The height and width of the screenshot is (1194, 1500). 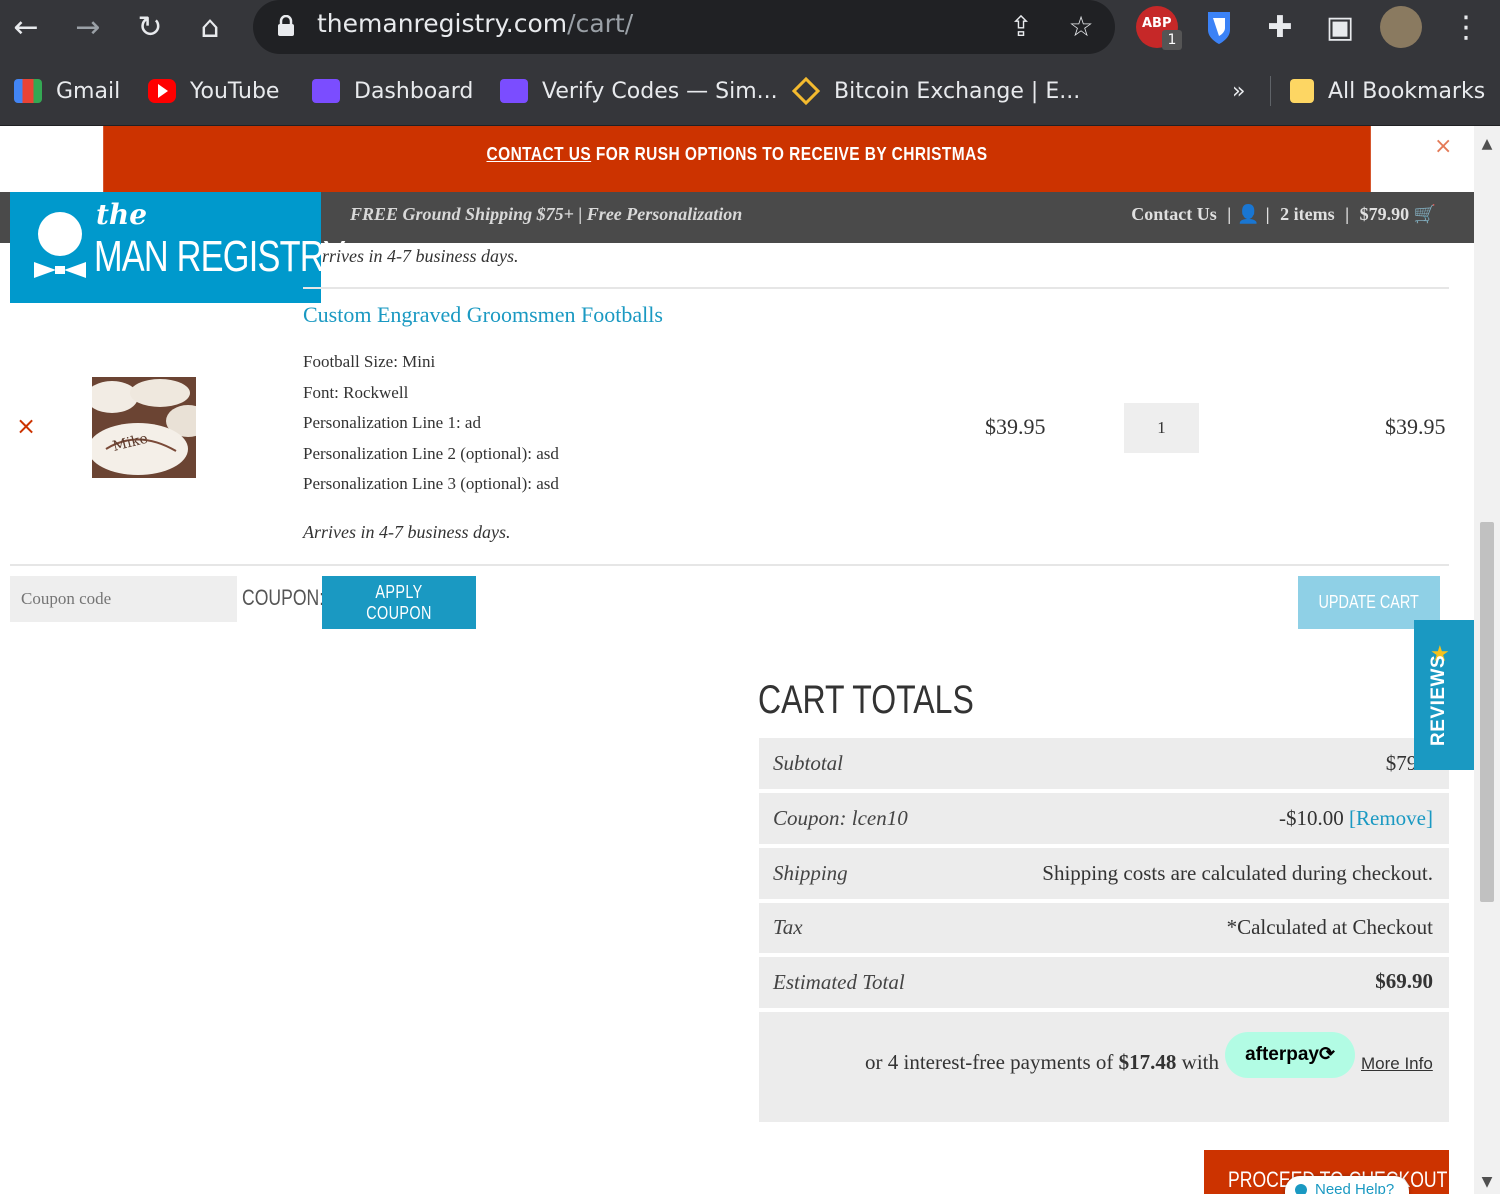 I want to click on tax-label: Tax, so click(x=788, y=927).